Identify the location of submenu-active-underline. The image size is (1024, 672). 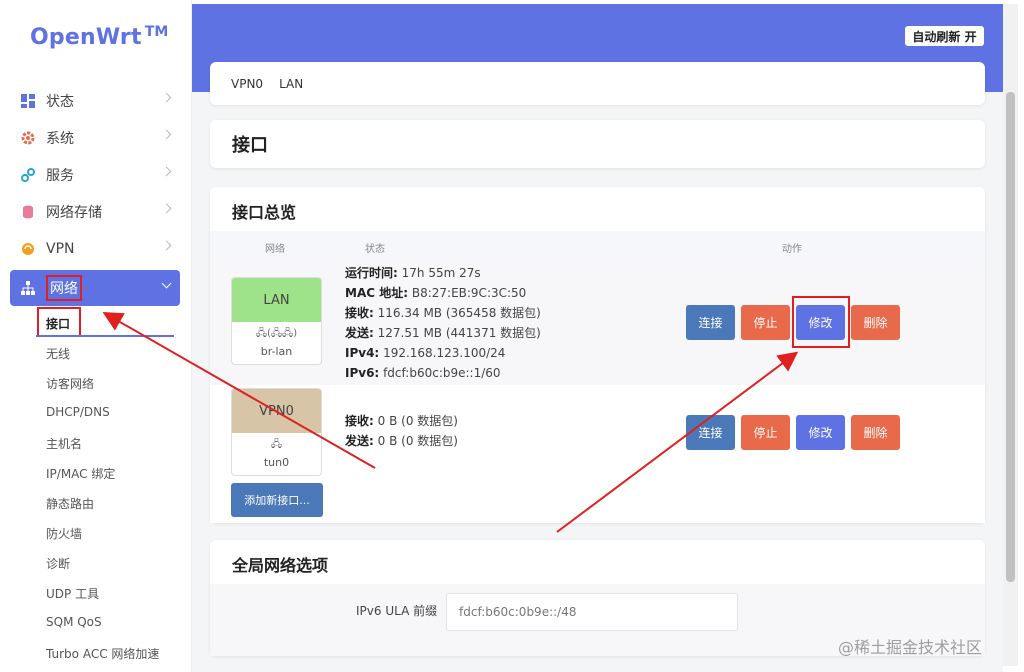
(105, 336).